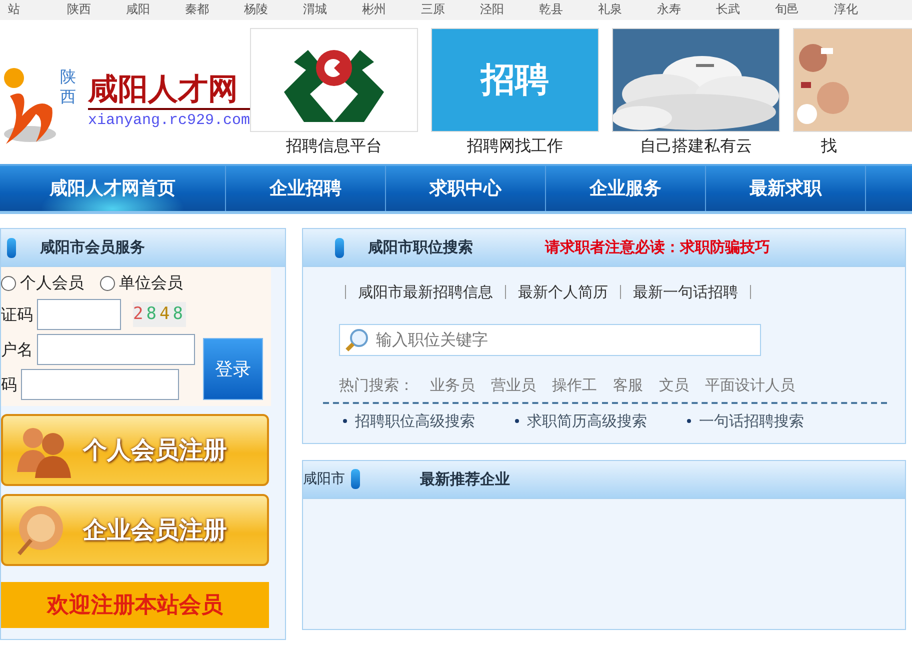  What do you see at coordinates (9, 385) in the screenshot?
I see `field-label: 码` at bounding box center [9, 385].